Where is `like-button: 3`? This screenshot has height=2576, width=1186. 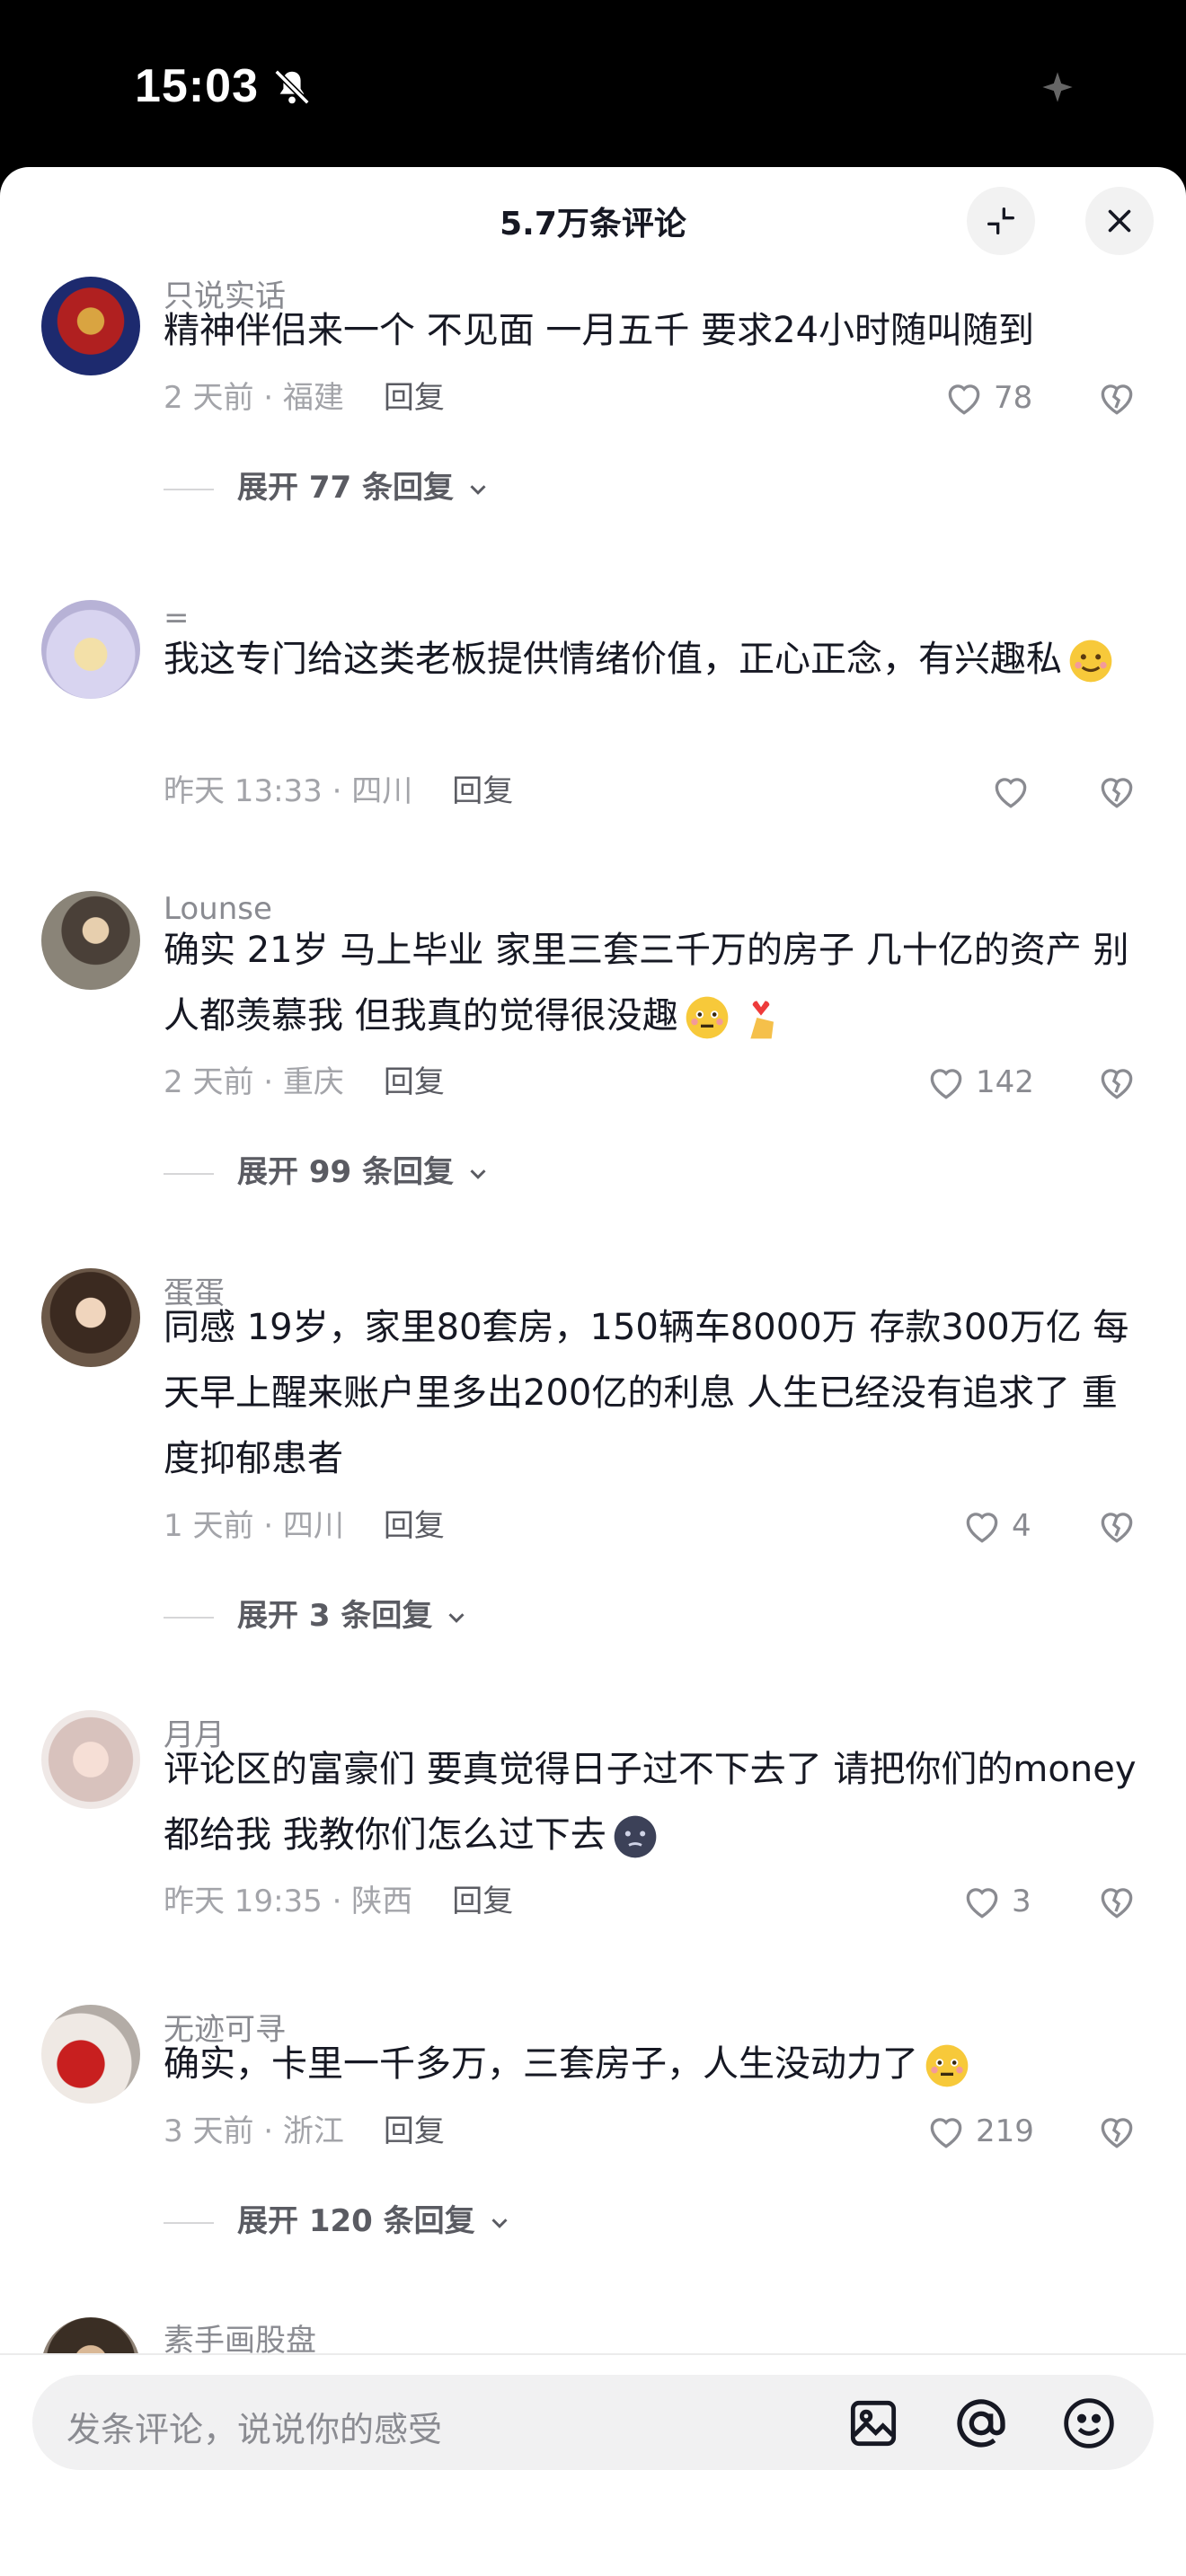 like-button: 3 is located at coordinates (995, 1901).